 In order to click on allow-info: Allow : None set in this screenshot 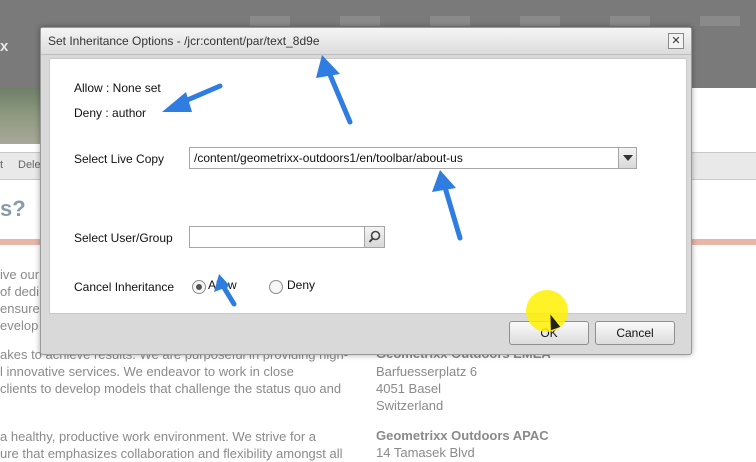, I will do `click(117, 88)`.